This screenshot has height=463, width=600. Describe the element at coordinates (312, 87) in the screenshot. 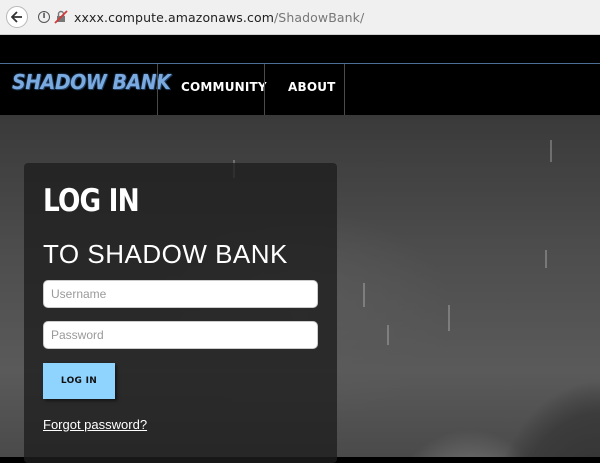

I see `nav-about: ABOUT` at that location.